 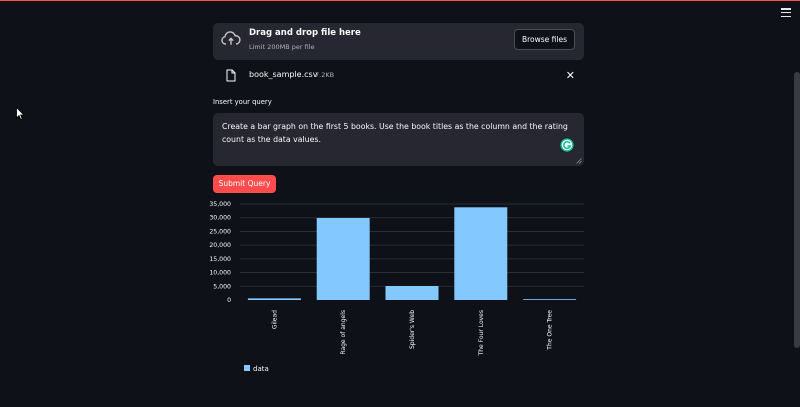 I want to click on grammarly-icon, so click(x=567, y=145).